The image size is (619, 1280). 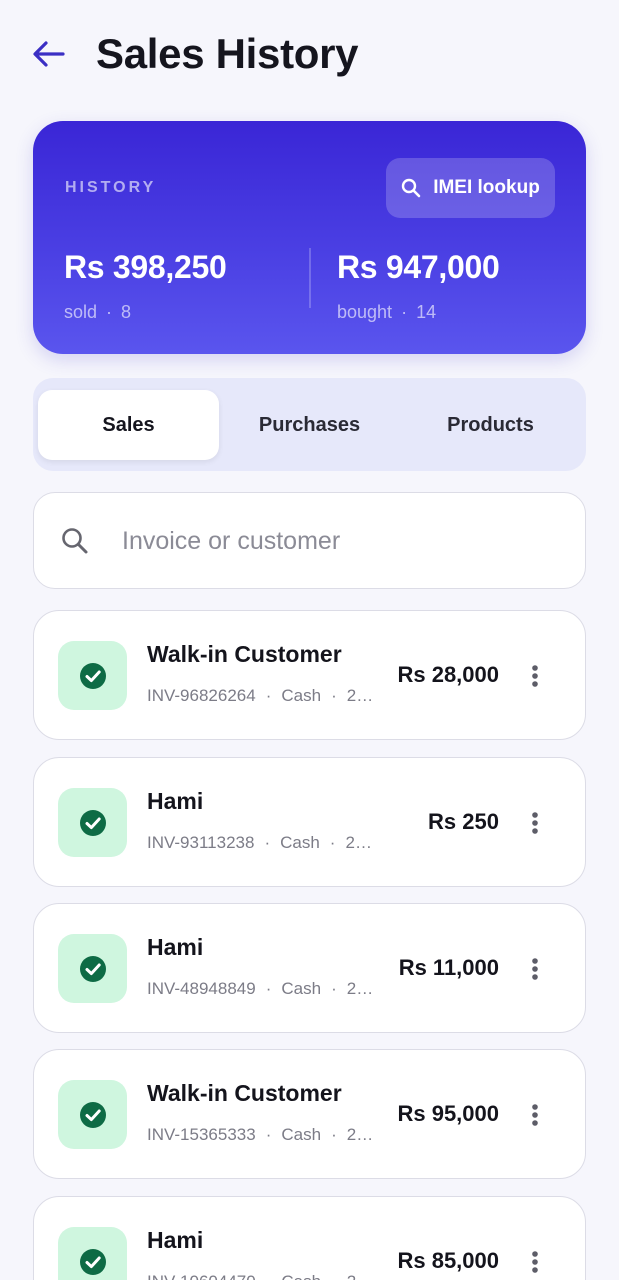 I want to click on tab-bar: Sales Purchases Products, so click(x=309, y=424).